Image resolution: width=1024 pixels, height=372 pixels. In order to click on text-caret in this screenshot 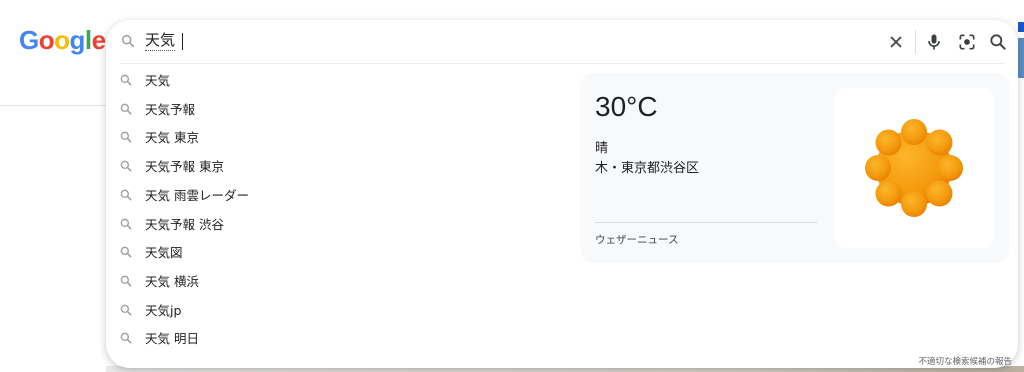, I will do `click(182, 41)`.